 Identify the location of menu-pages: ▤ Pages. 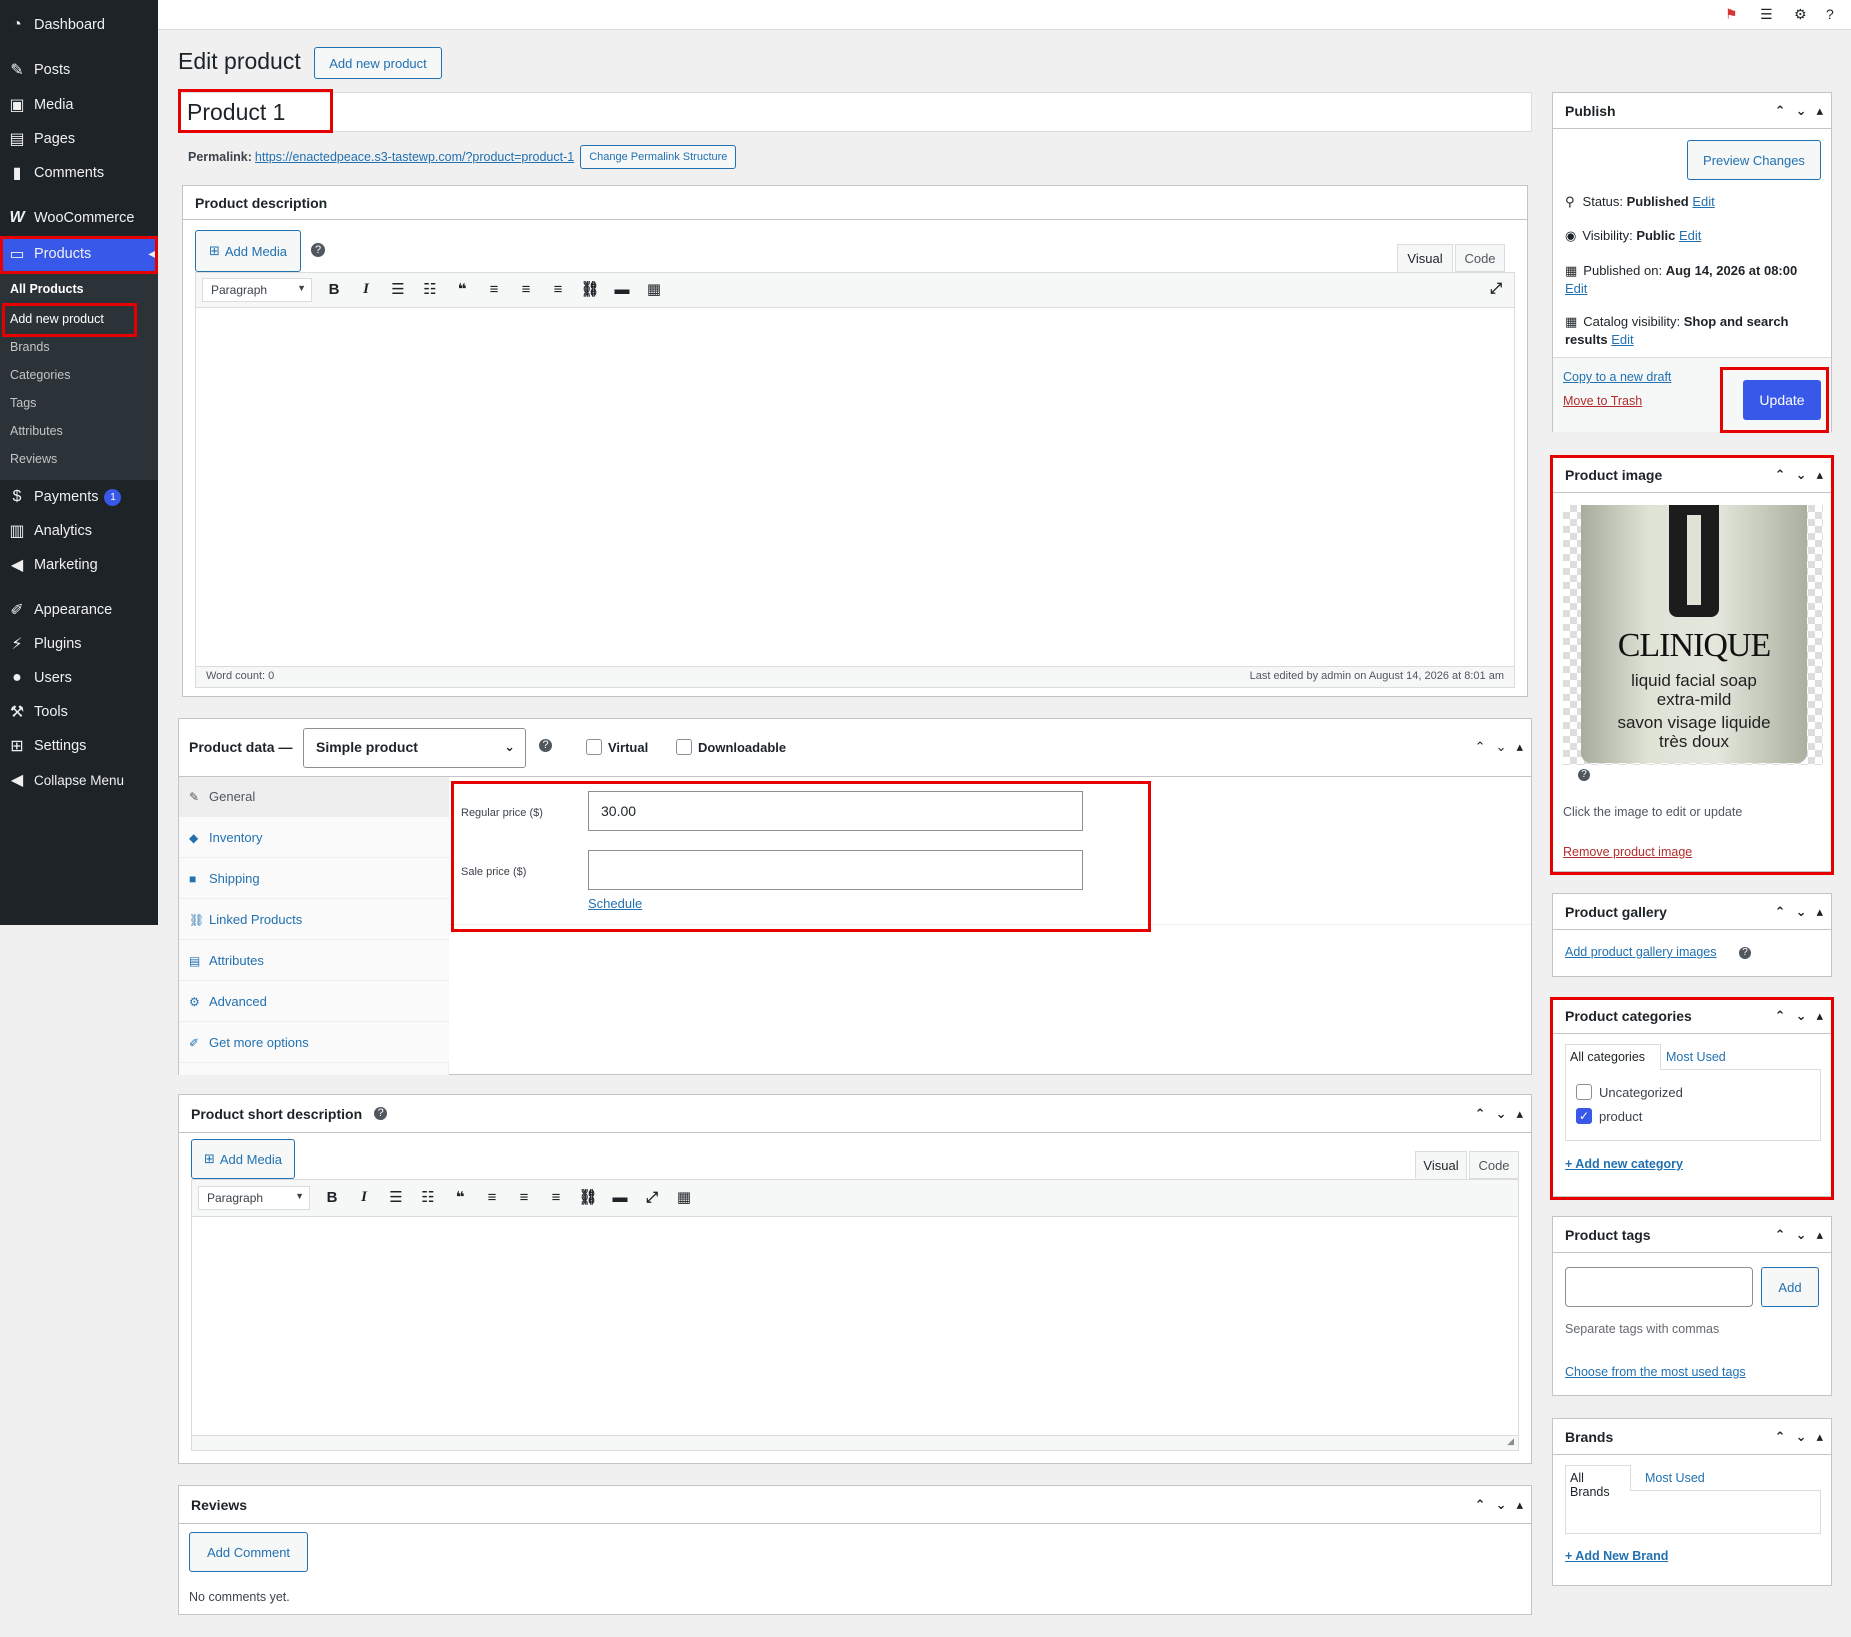
(79, 139).